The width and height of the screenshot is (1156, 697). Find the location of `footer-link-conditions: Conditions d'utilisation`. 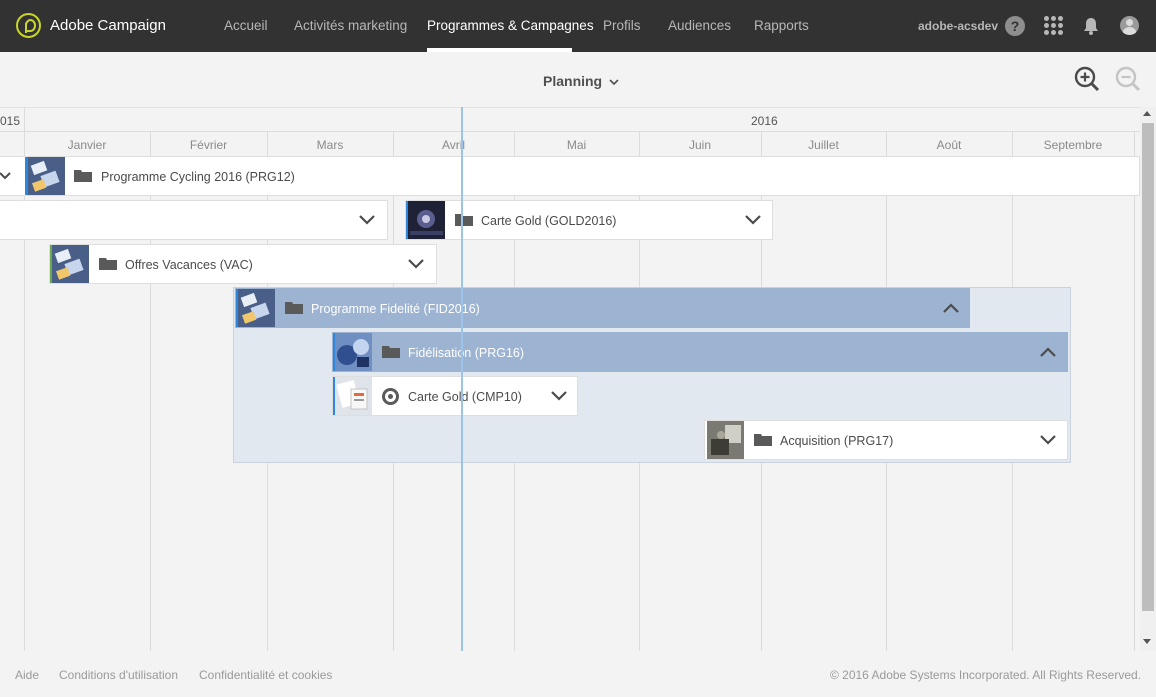

footer-link-conditions: Conditions d'utilisation is located at coordinates (118, 675).